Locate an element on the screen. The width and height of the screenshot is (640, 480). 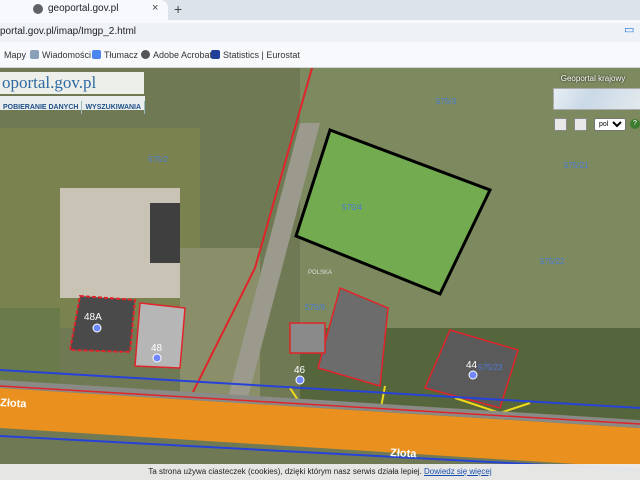
geoportal-logo: oportal.gov.pl is located at coordinates (72, 83).